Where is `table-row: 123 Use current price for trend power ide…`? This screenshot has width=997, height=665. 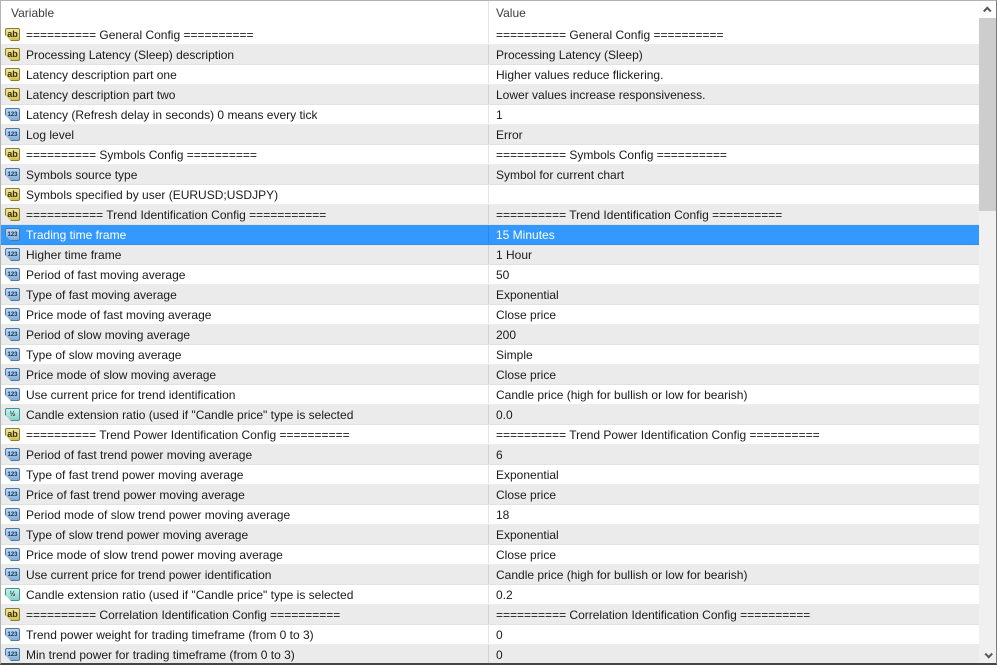 table-row: 123 Use current price for trend power ide… is located at coordinates (490, 575).